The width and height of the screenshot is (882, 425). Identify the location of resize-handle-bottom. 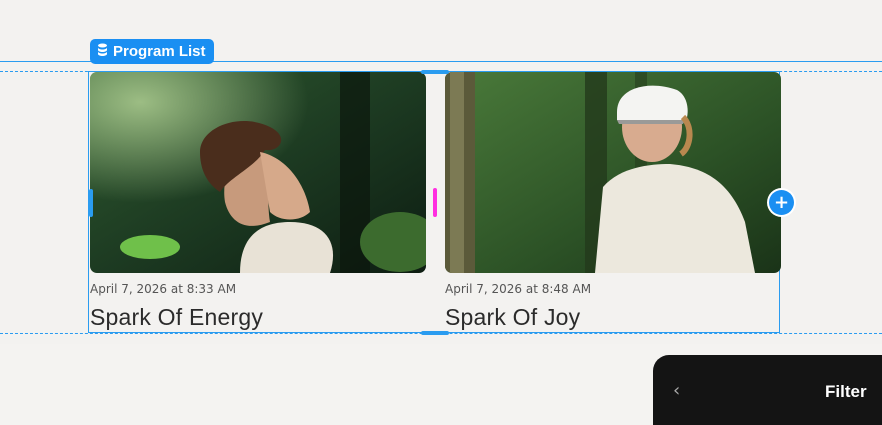
(435, 333).